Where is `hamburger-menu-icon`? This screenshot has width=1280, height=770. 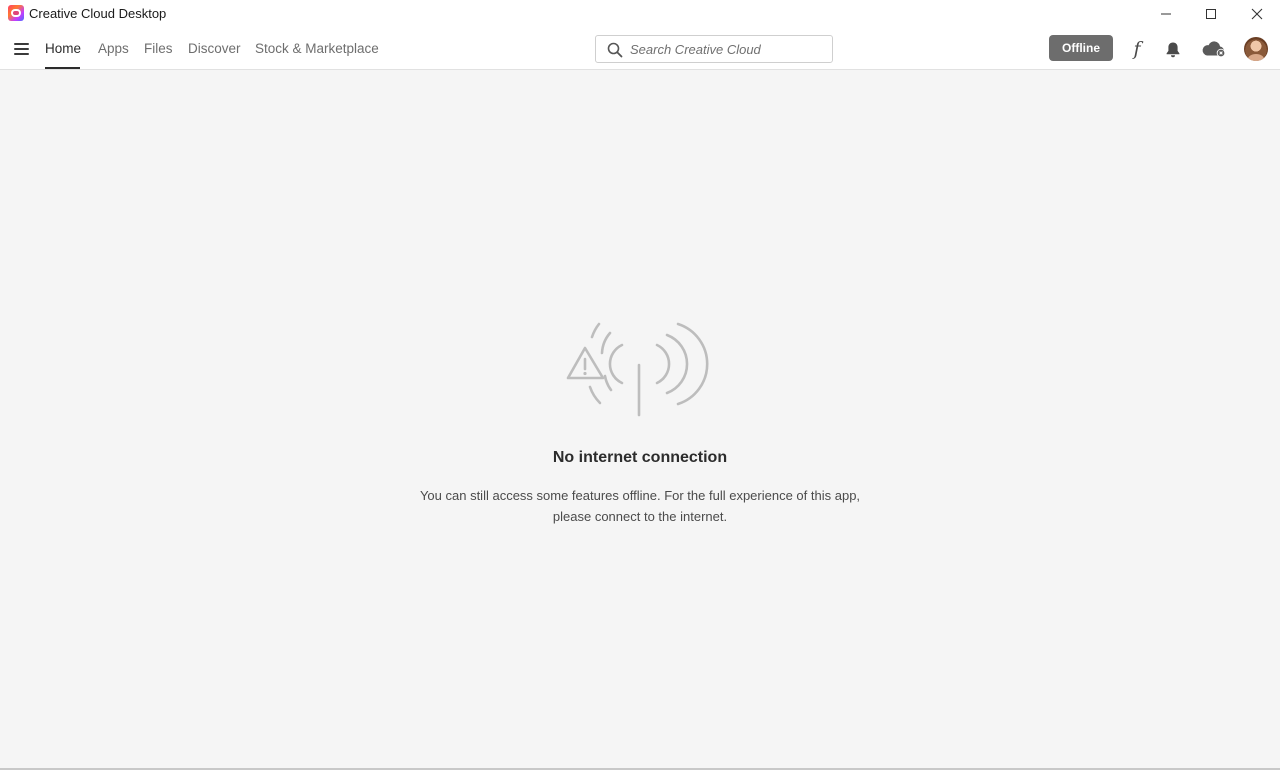
hamburger-menu-icon is located at coordinates (21, 49).